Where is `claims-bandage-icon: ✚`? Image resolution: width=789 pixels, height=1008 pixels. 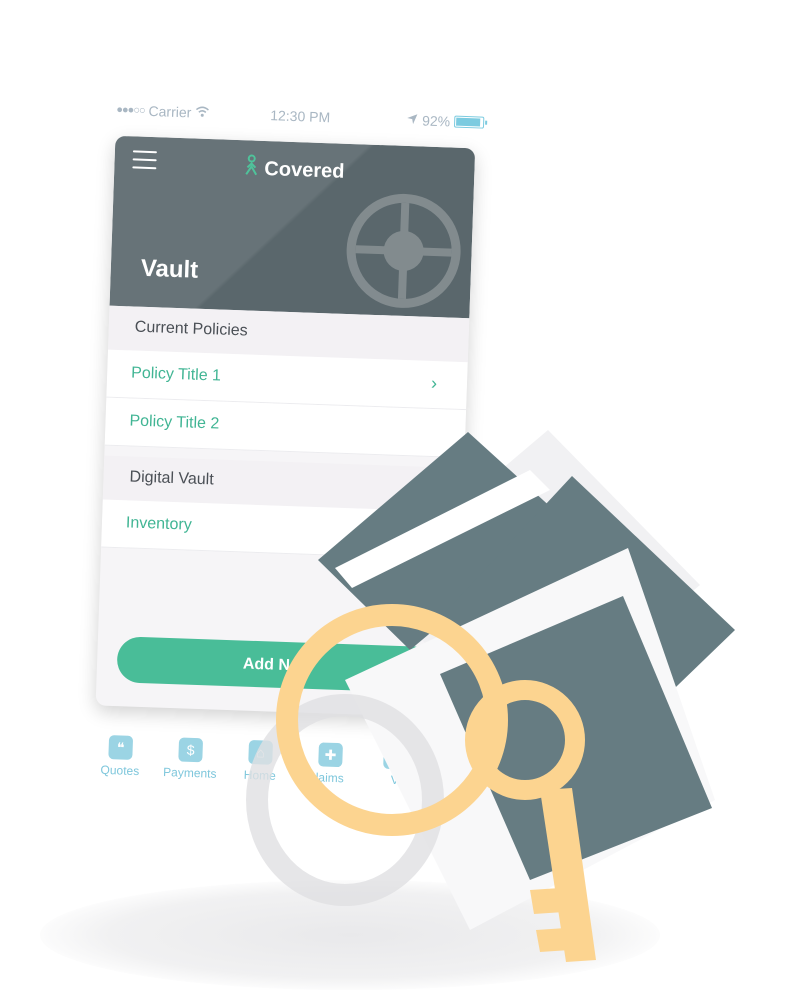
claims-bandage-icon: ✚ is located at coordinates (330, 755).